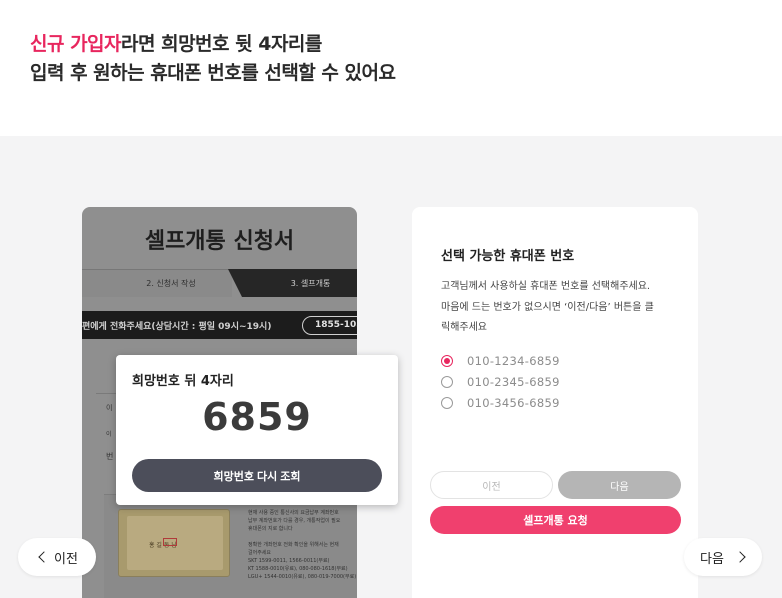 This screenshot has height=598, width=782. Describe the element at coordinates (260, 553) in the screenshot. I see `mockup-fine-line: 걸어주세요` at that location.